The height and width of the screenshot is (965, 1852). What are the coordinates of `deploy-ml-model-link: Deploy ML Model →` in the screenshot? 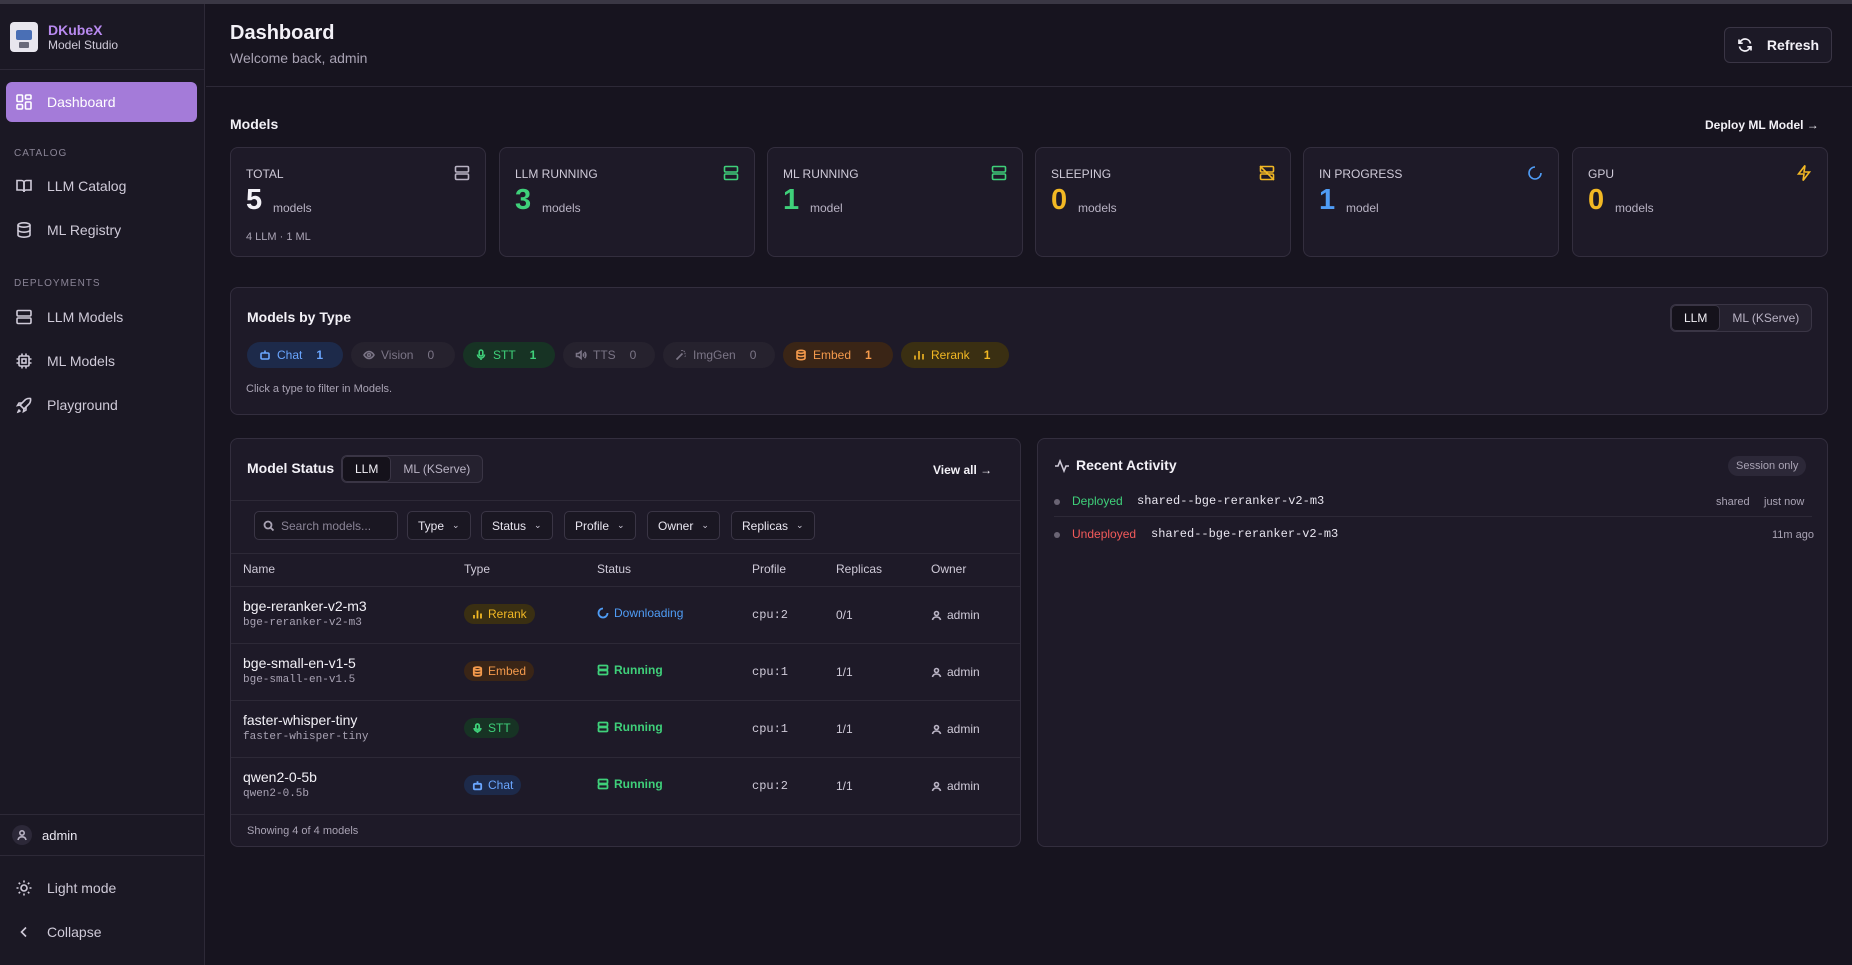 It's located at (1762, 125).